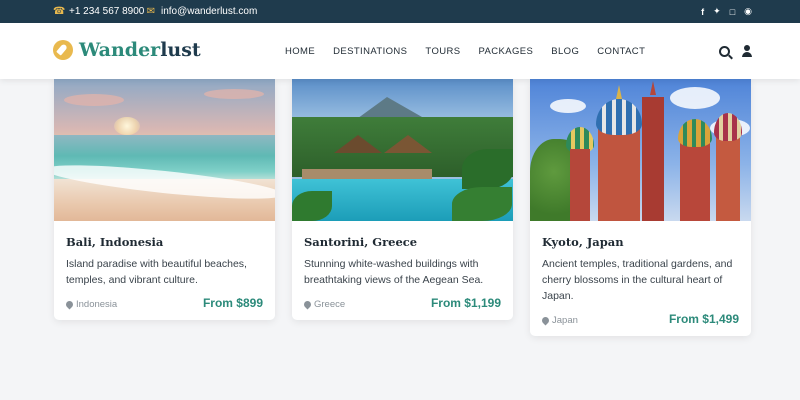 The image size is (800, 400). Describe the element at coordinates (59, 11) in the screenshot. I see `phone-icon: ☎` at that location.